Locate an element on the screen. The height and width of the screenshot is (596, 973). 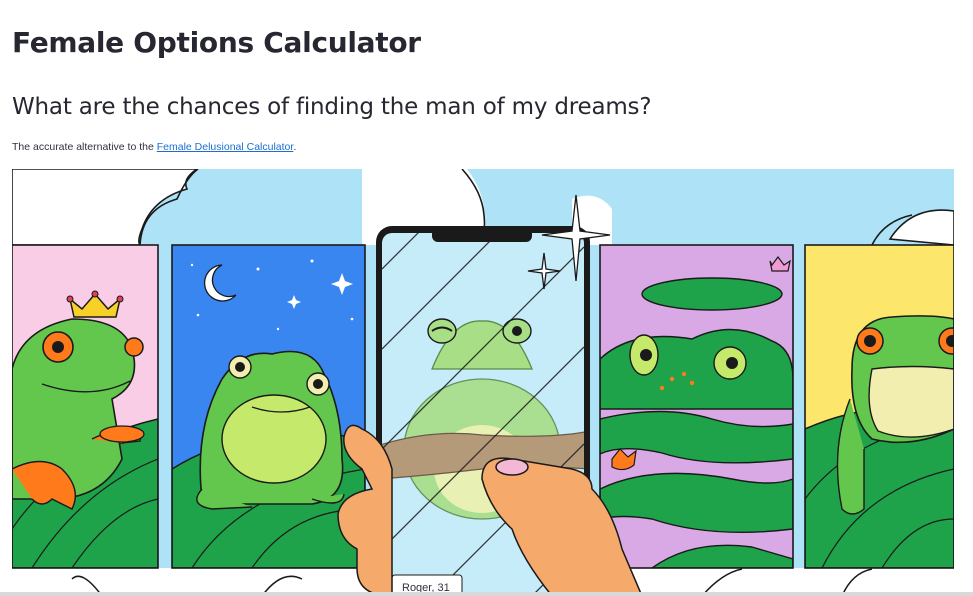
female-delusional-calculator-link: Female Delusional Calculator is located at coordinates (225, 147).